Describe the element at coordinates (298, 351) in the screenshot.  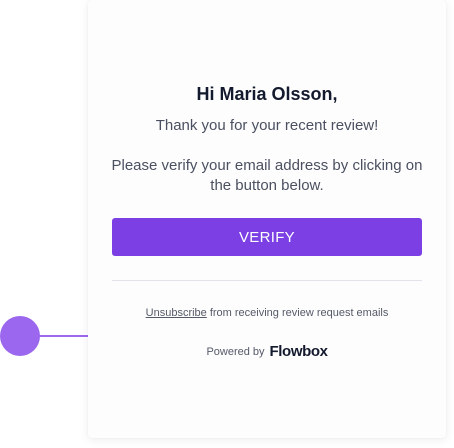
I see `flowbox-logo: Flowbox` at that location.